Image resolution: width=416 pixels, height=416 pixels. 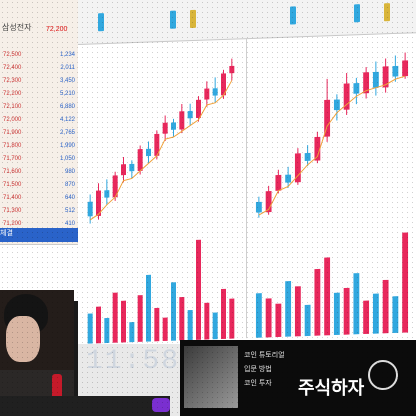 What do you see at coordinates (67, 120) in the screenshot?
I see `order-volume: 4,122` at bounding box center [67, 120].